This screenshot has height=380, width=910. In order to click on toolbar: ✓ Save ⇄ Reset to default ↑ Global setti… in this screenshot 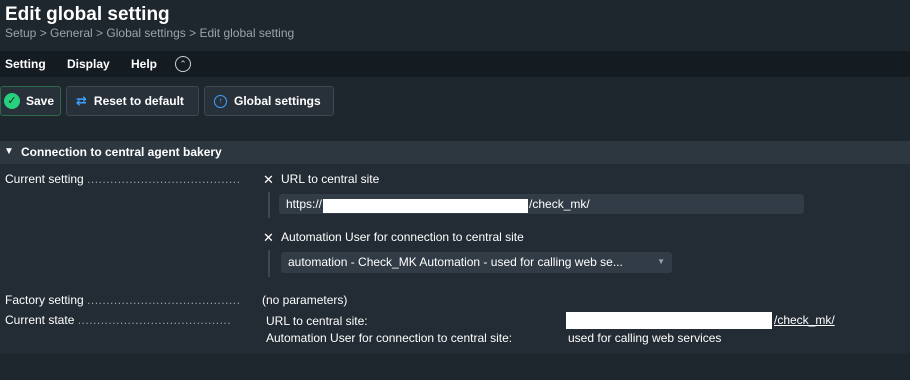, I will do `click(455, 101)`.